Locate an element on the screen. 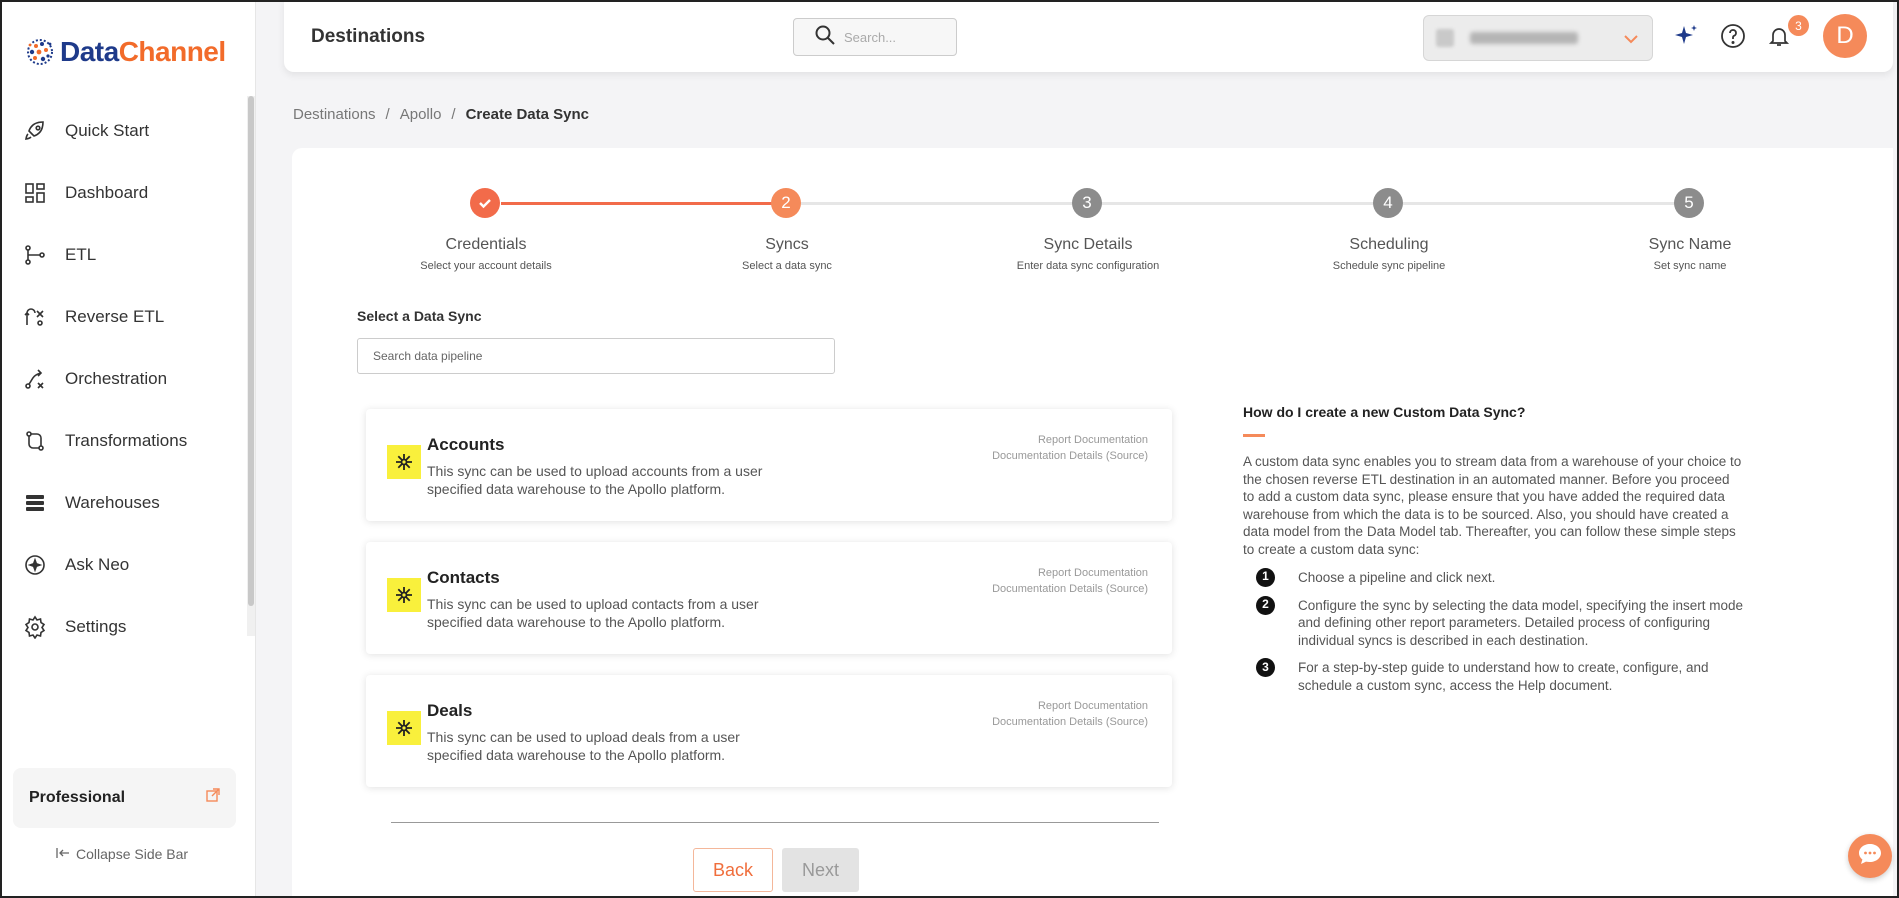  step-2-subtitle: Select a data sync is located at coordinates (787, 266).